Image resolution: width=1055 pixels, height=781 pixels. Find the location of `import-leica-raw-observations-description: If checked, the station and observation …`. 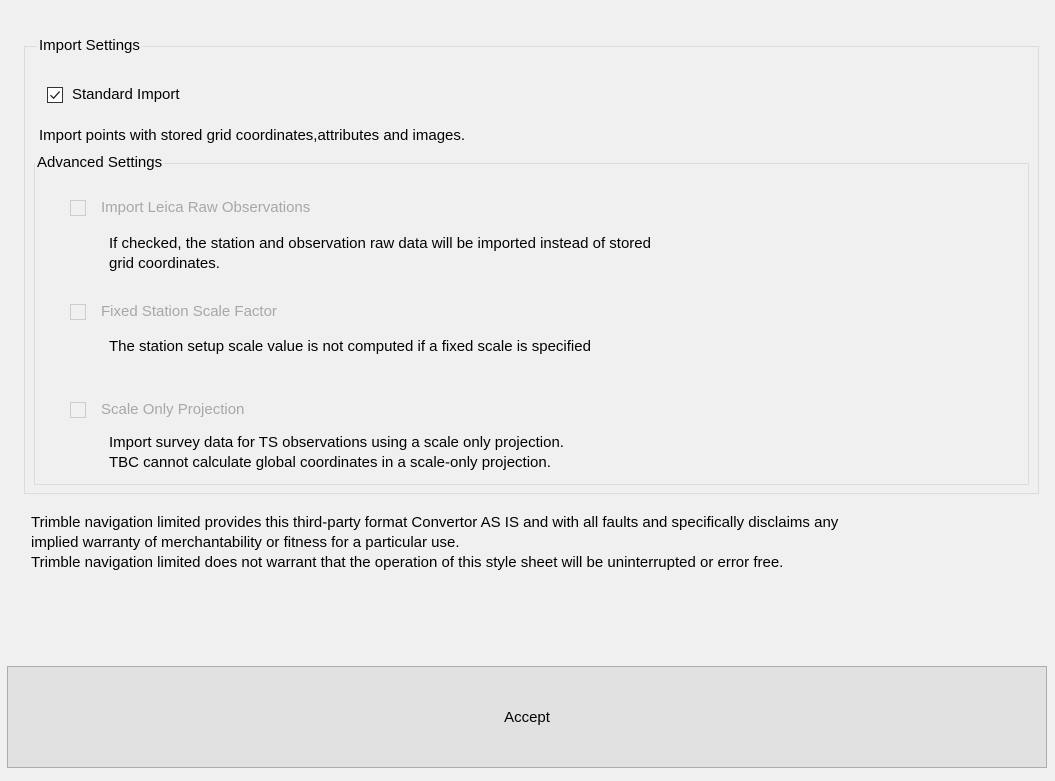

import-leica-raw-observations-description: If checked, the station and observation … is located at coordinates (380, 254).